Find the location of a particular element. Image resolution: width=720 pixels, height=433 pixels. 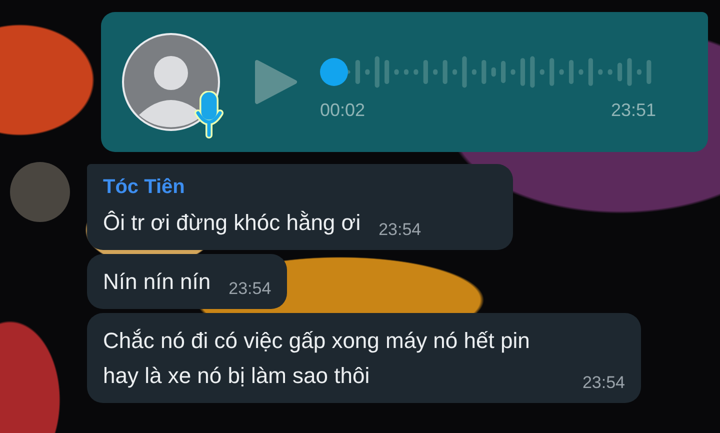

elapsed-time: 00:02 is located at coordinates (343, 110).